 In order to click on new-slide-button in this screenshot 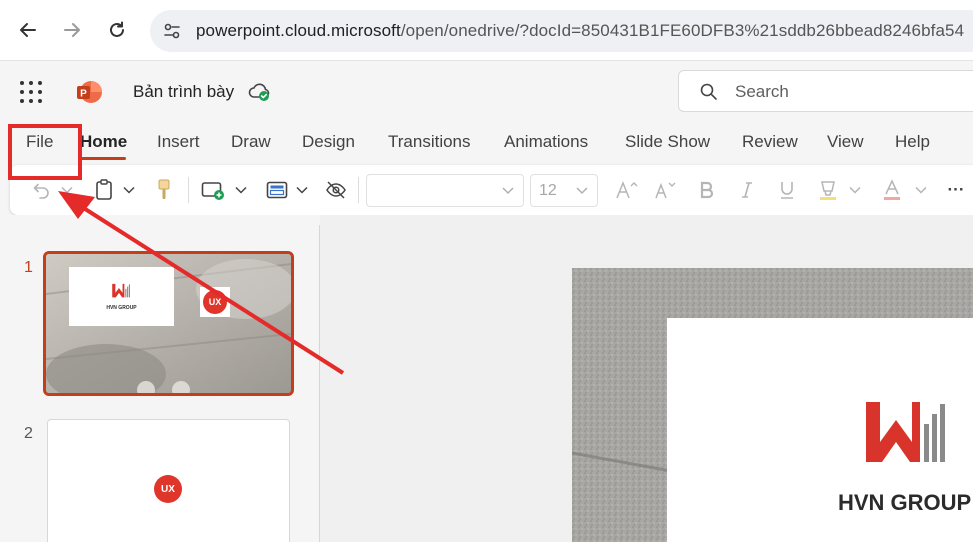, I will do `click(213, 190)`.